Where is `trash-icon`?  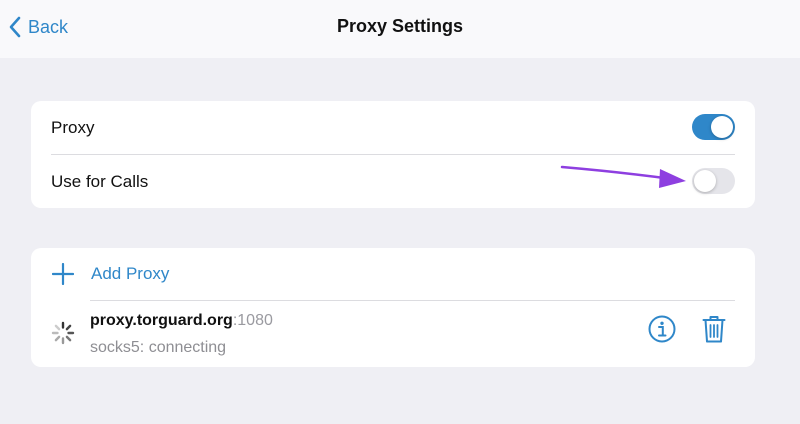 trash-icon is located at coordinates (714, 331).